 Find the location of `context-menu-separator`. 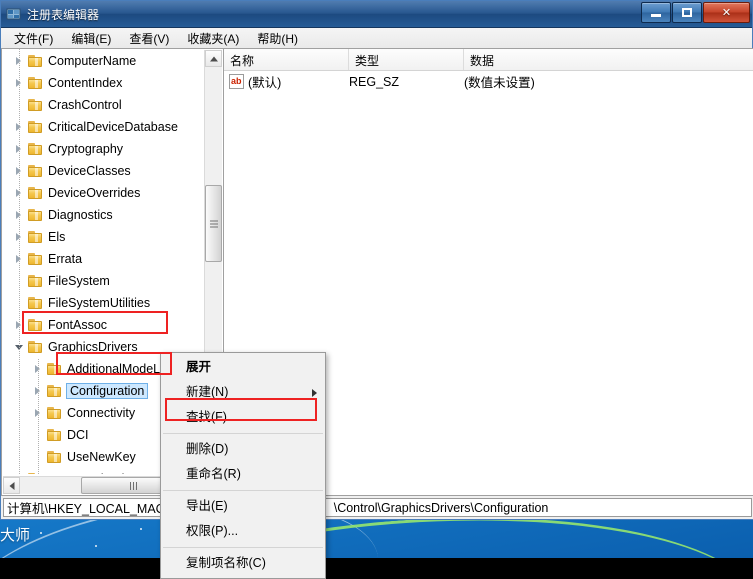

context-menu-separator is located at coordinates (243, 490).